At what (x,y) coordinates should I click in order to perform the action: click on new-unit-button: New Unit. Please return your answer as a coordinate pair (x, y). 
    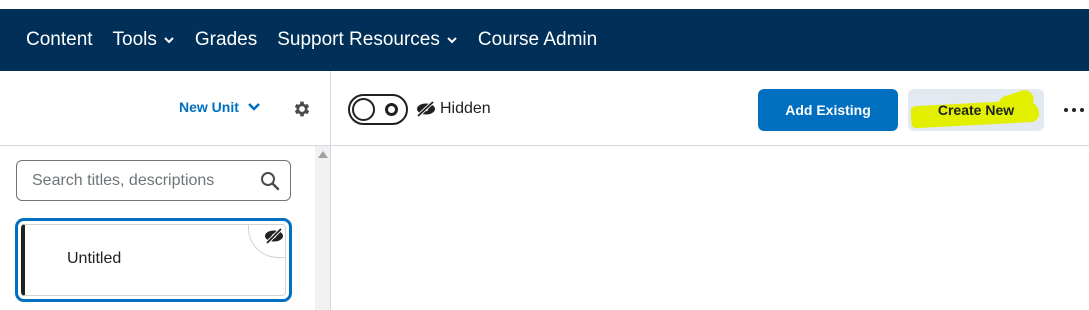
    Looking at the image, I should click on (220, 107).